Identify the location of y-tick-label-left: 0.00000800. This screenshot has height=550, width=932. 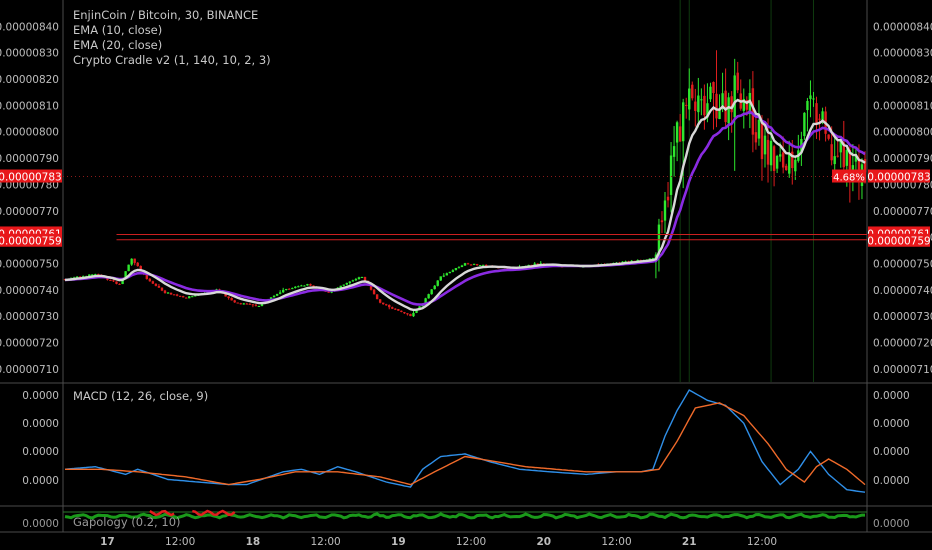
(29, 133).